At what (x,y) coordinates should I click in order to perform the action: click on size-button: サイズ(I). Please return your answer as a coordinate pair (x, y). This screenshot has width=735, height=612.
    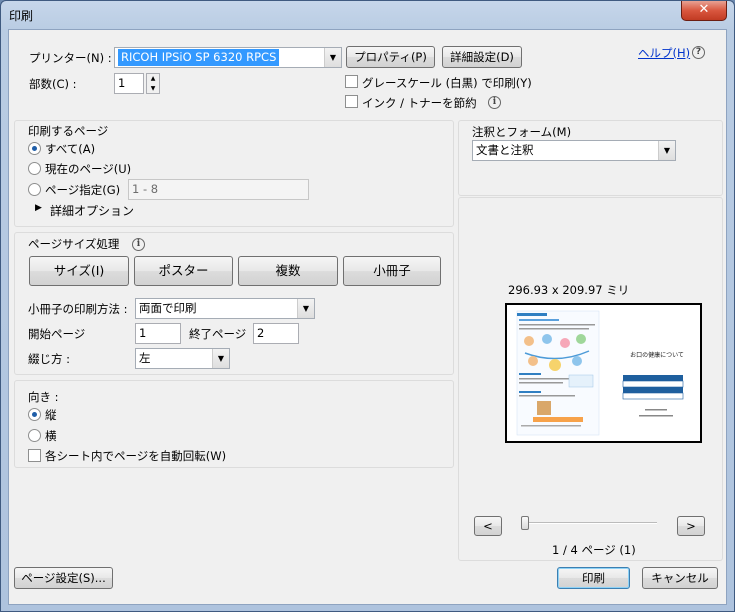
    Looking at the image, I should click on (79, 271).